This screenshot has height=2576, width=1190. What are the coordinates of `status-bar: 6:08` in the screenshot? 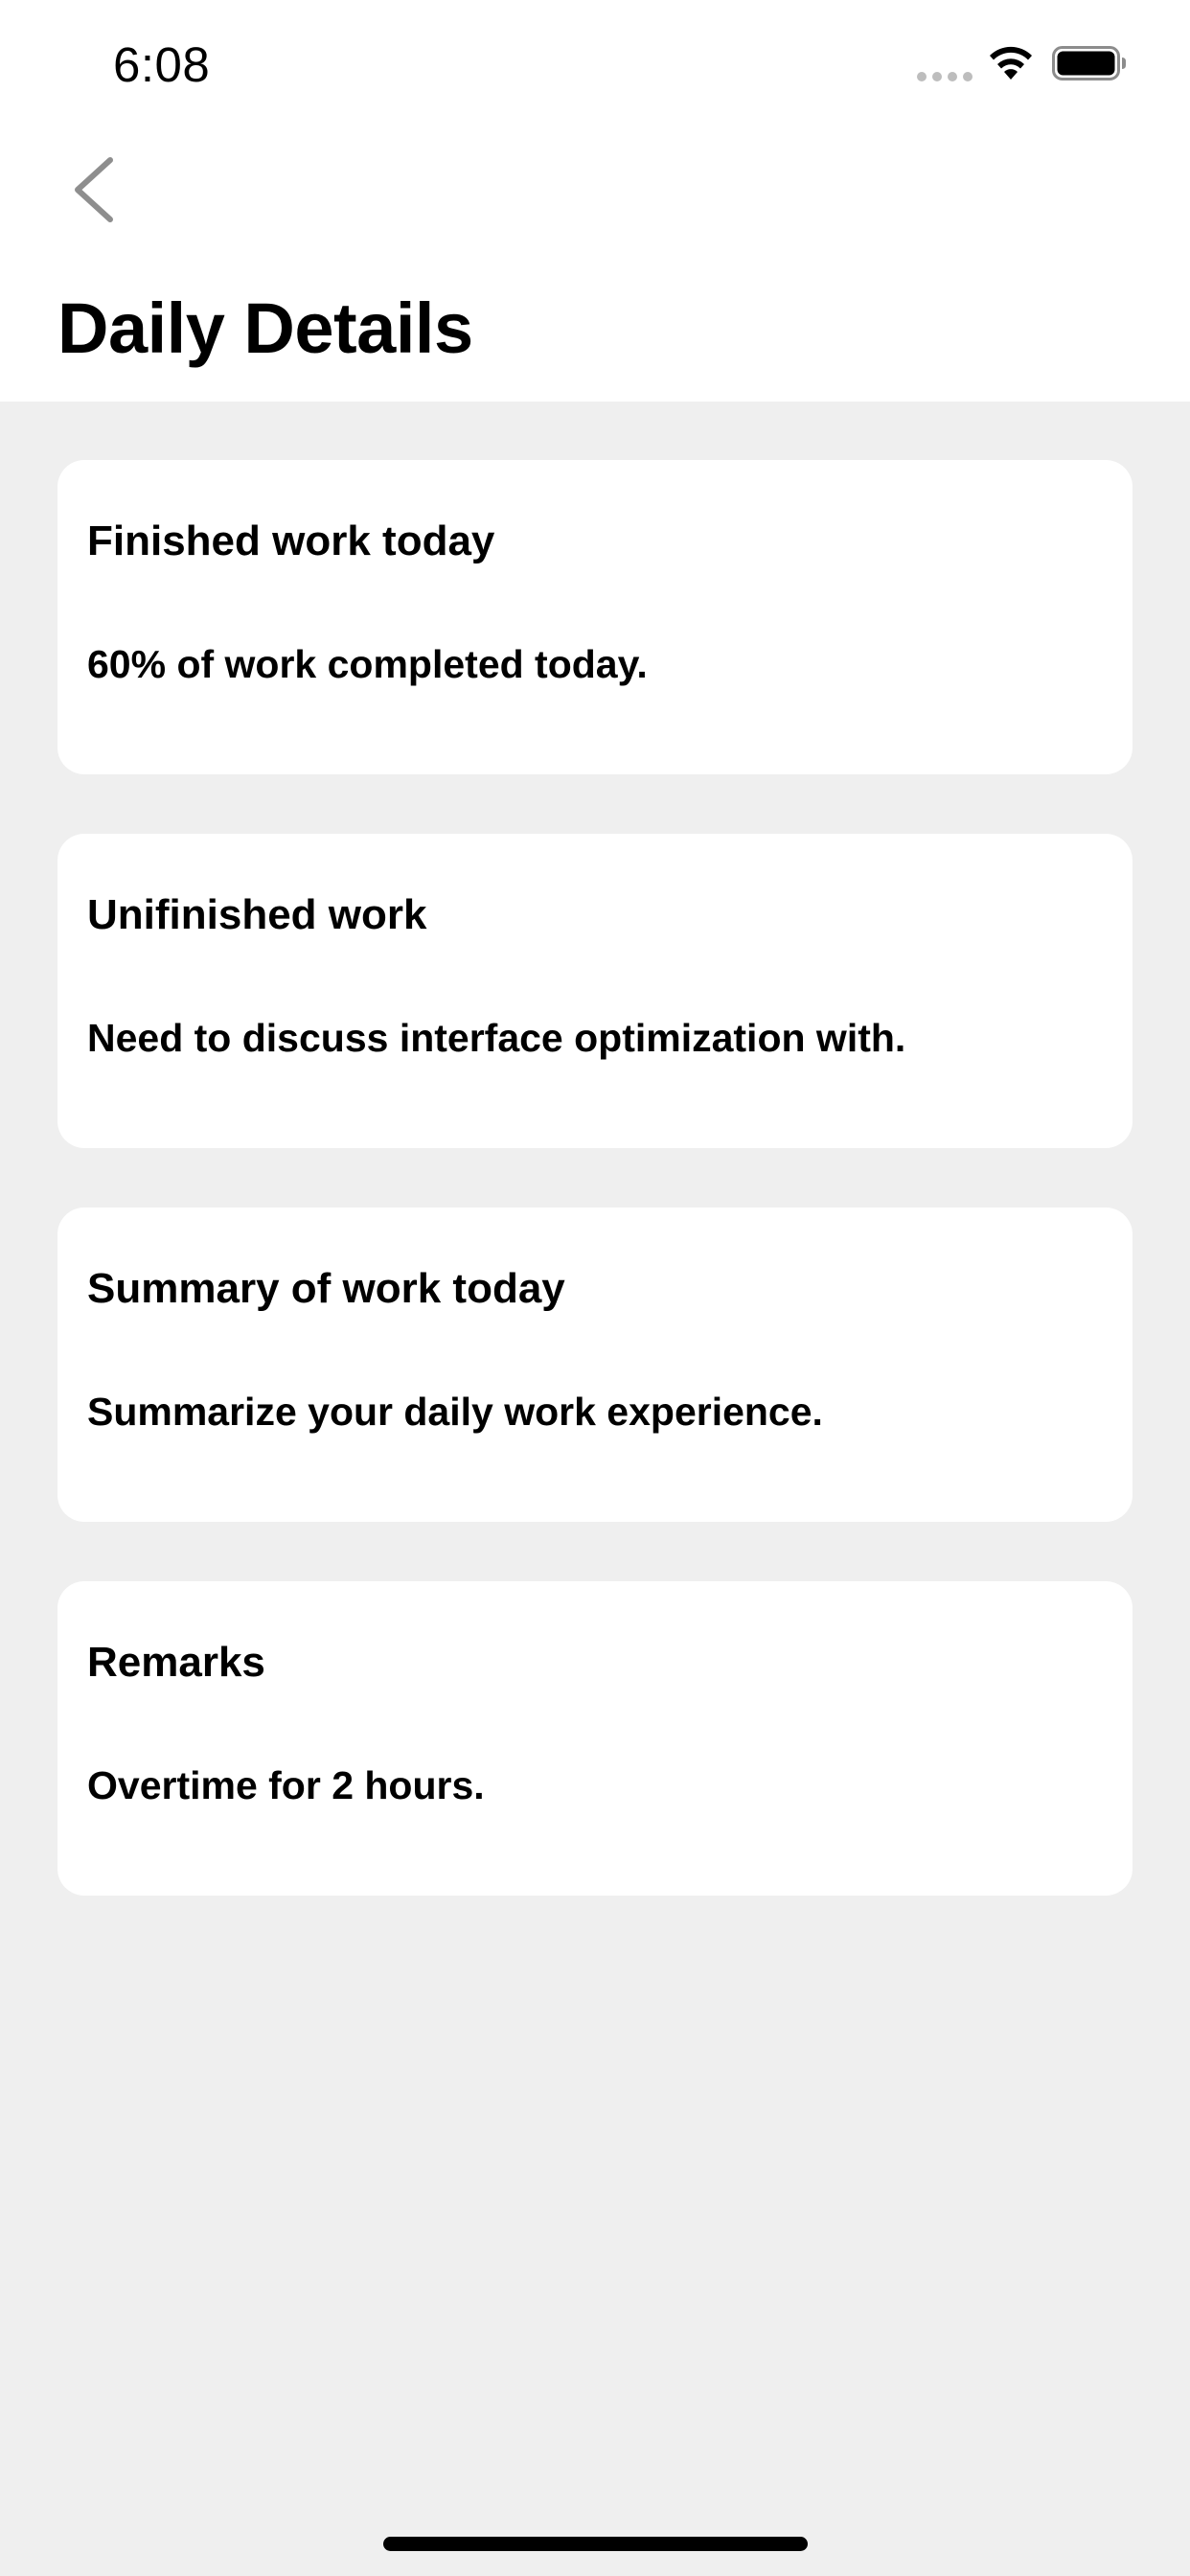 It's located at (595, 63).